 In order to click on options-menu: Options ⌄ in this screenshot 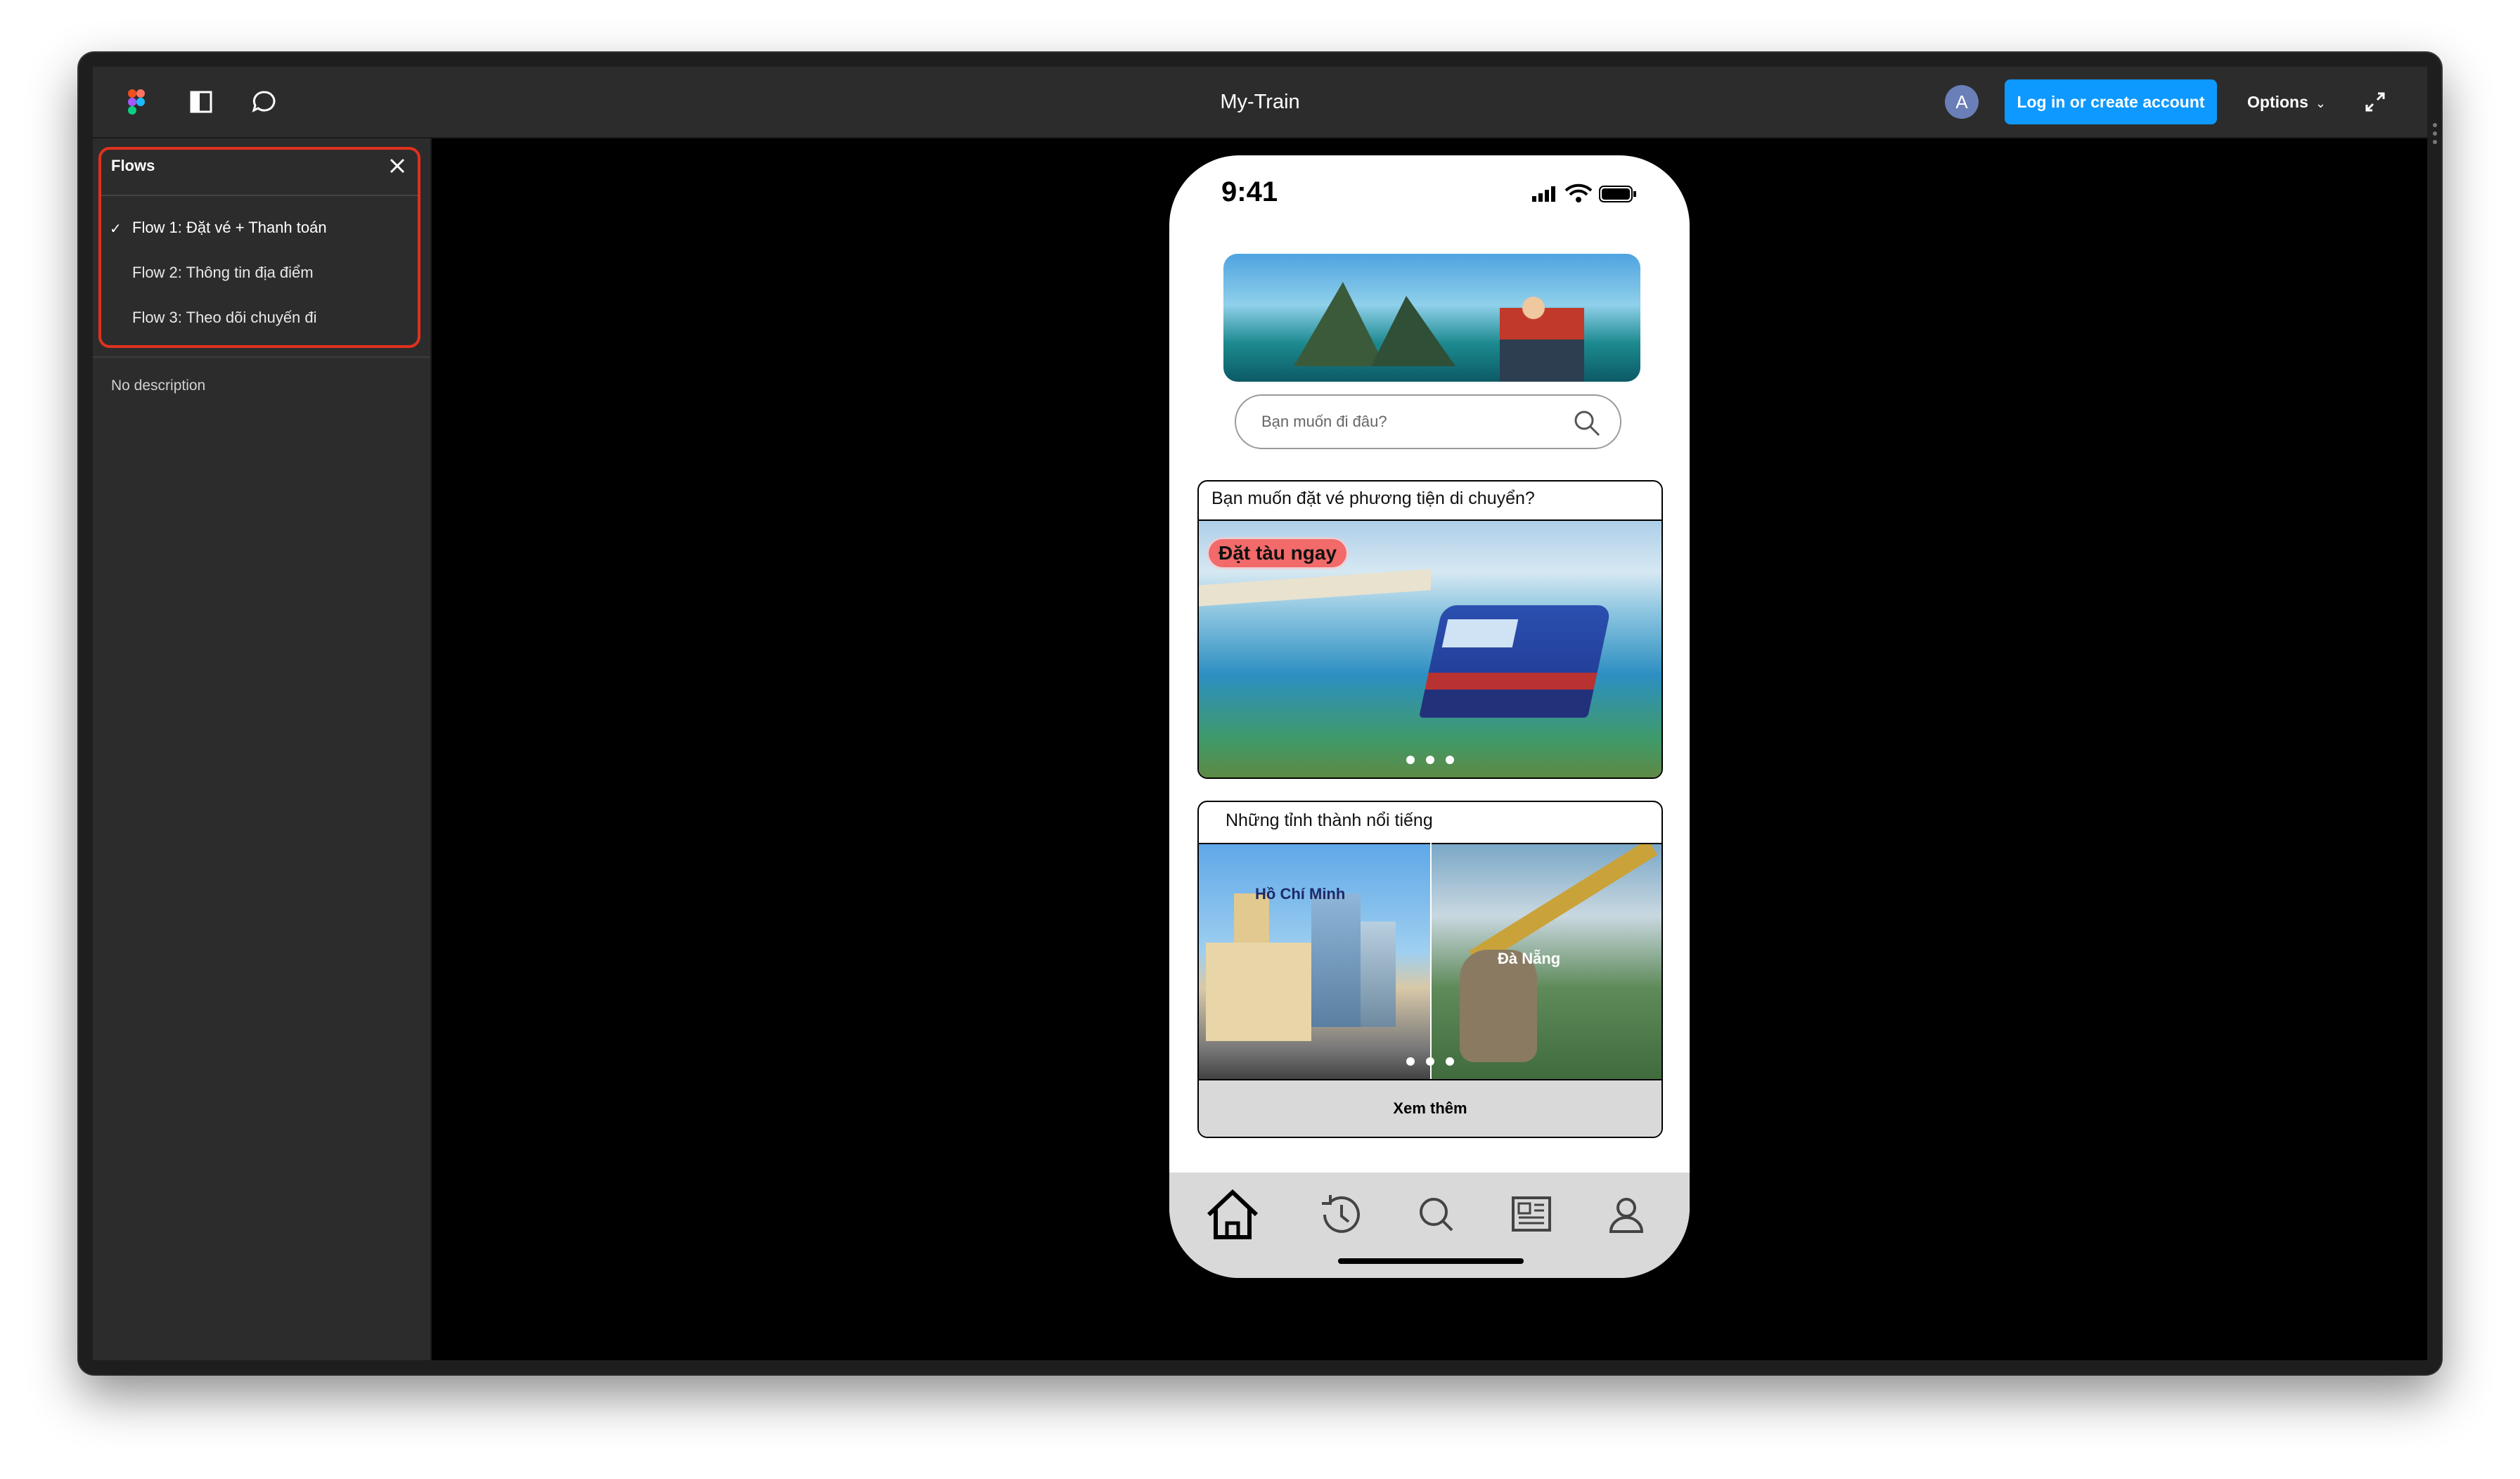, I will do `click(2286, 101)`.